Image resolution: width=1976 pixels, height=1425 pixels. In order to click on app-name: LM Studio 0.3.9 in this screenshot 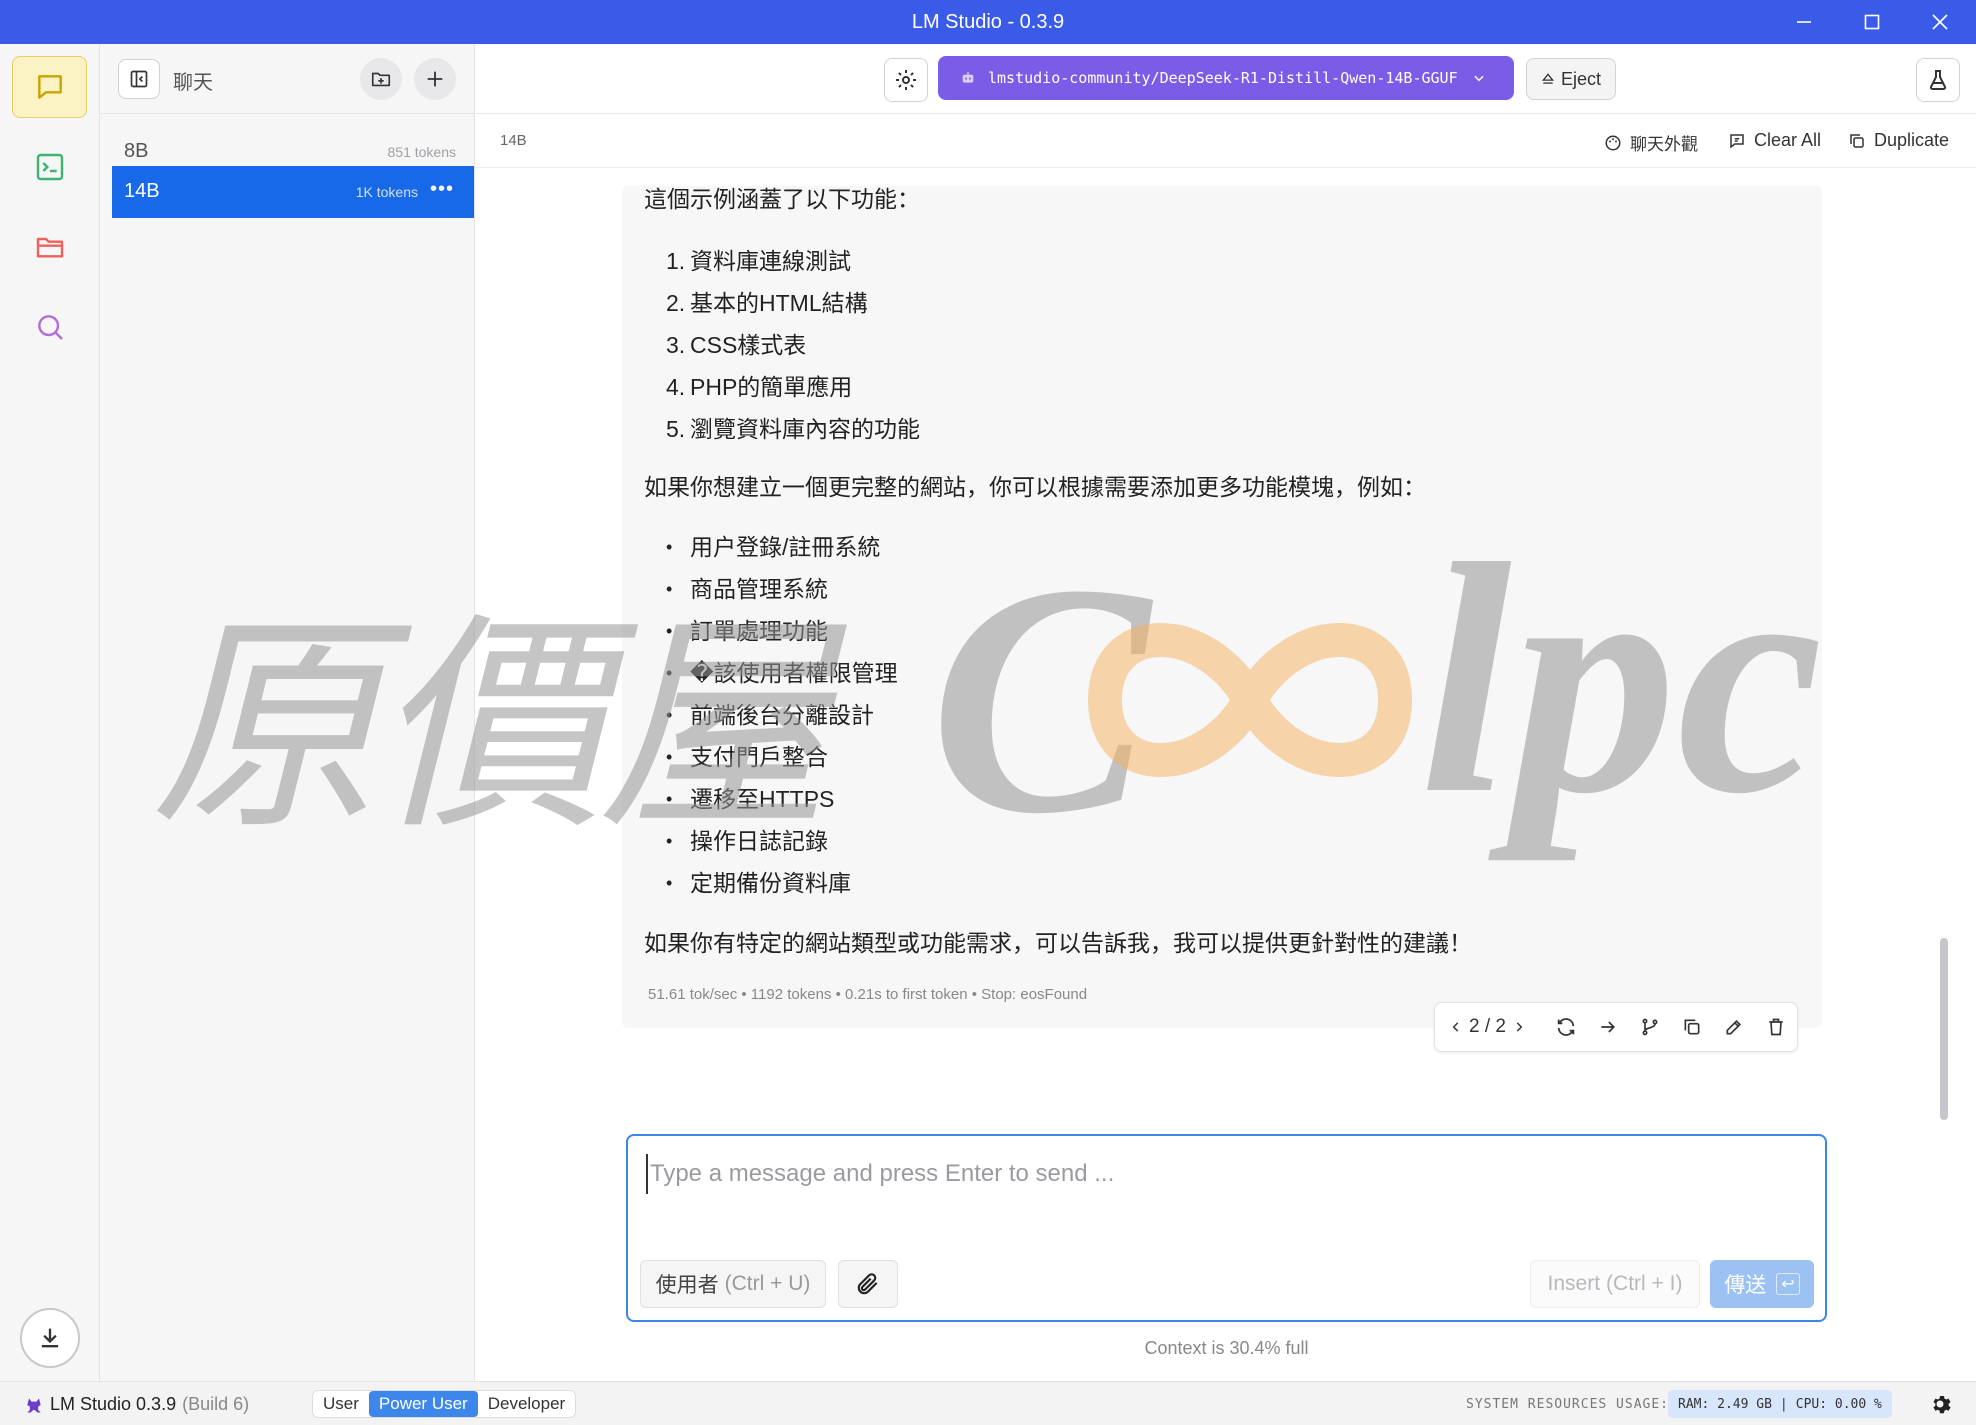, I will do `click(113, 1404)`.